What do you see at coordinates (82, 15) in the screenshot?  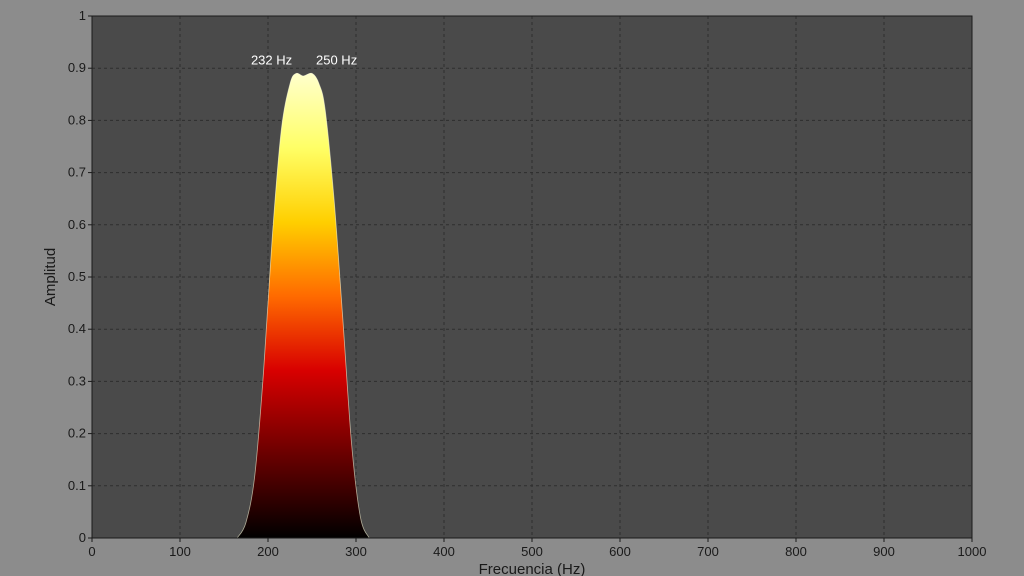 I see `y-tick-label: 1` at bounding box center [82, 15].